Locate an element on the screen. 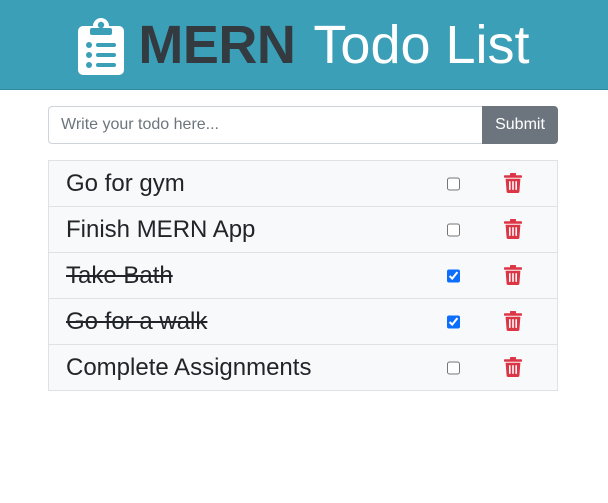 Image resolution: width=608 pixels, height=503 pixels. todo-item: Go for gym is located at coordinates (303, 183).